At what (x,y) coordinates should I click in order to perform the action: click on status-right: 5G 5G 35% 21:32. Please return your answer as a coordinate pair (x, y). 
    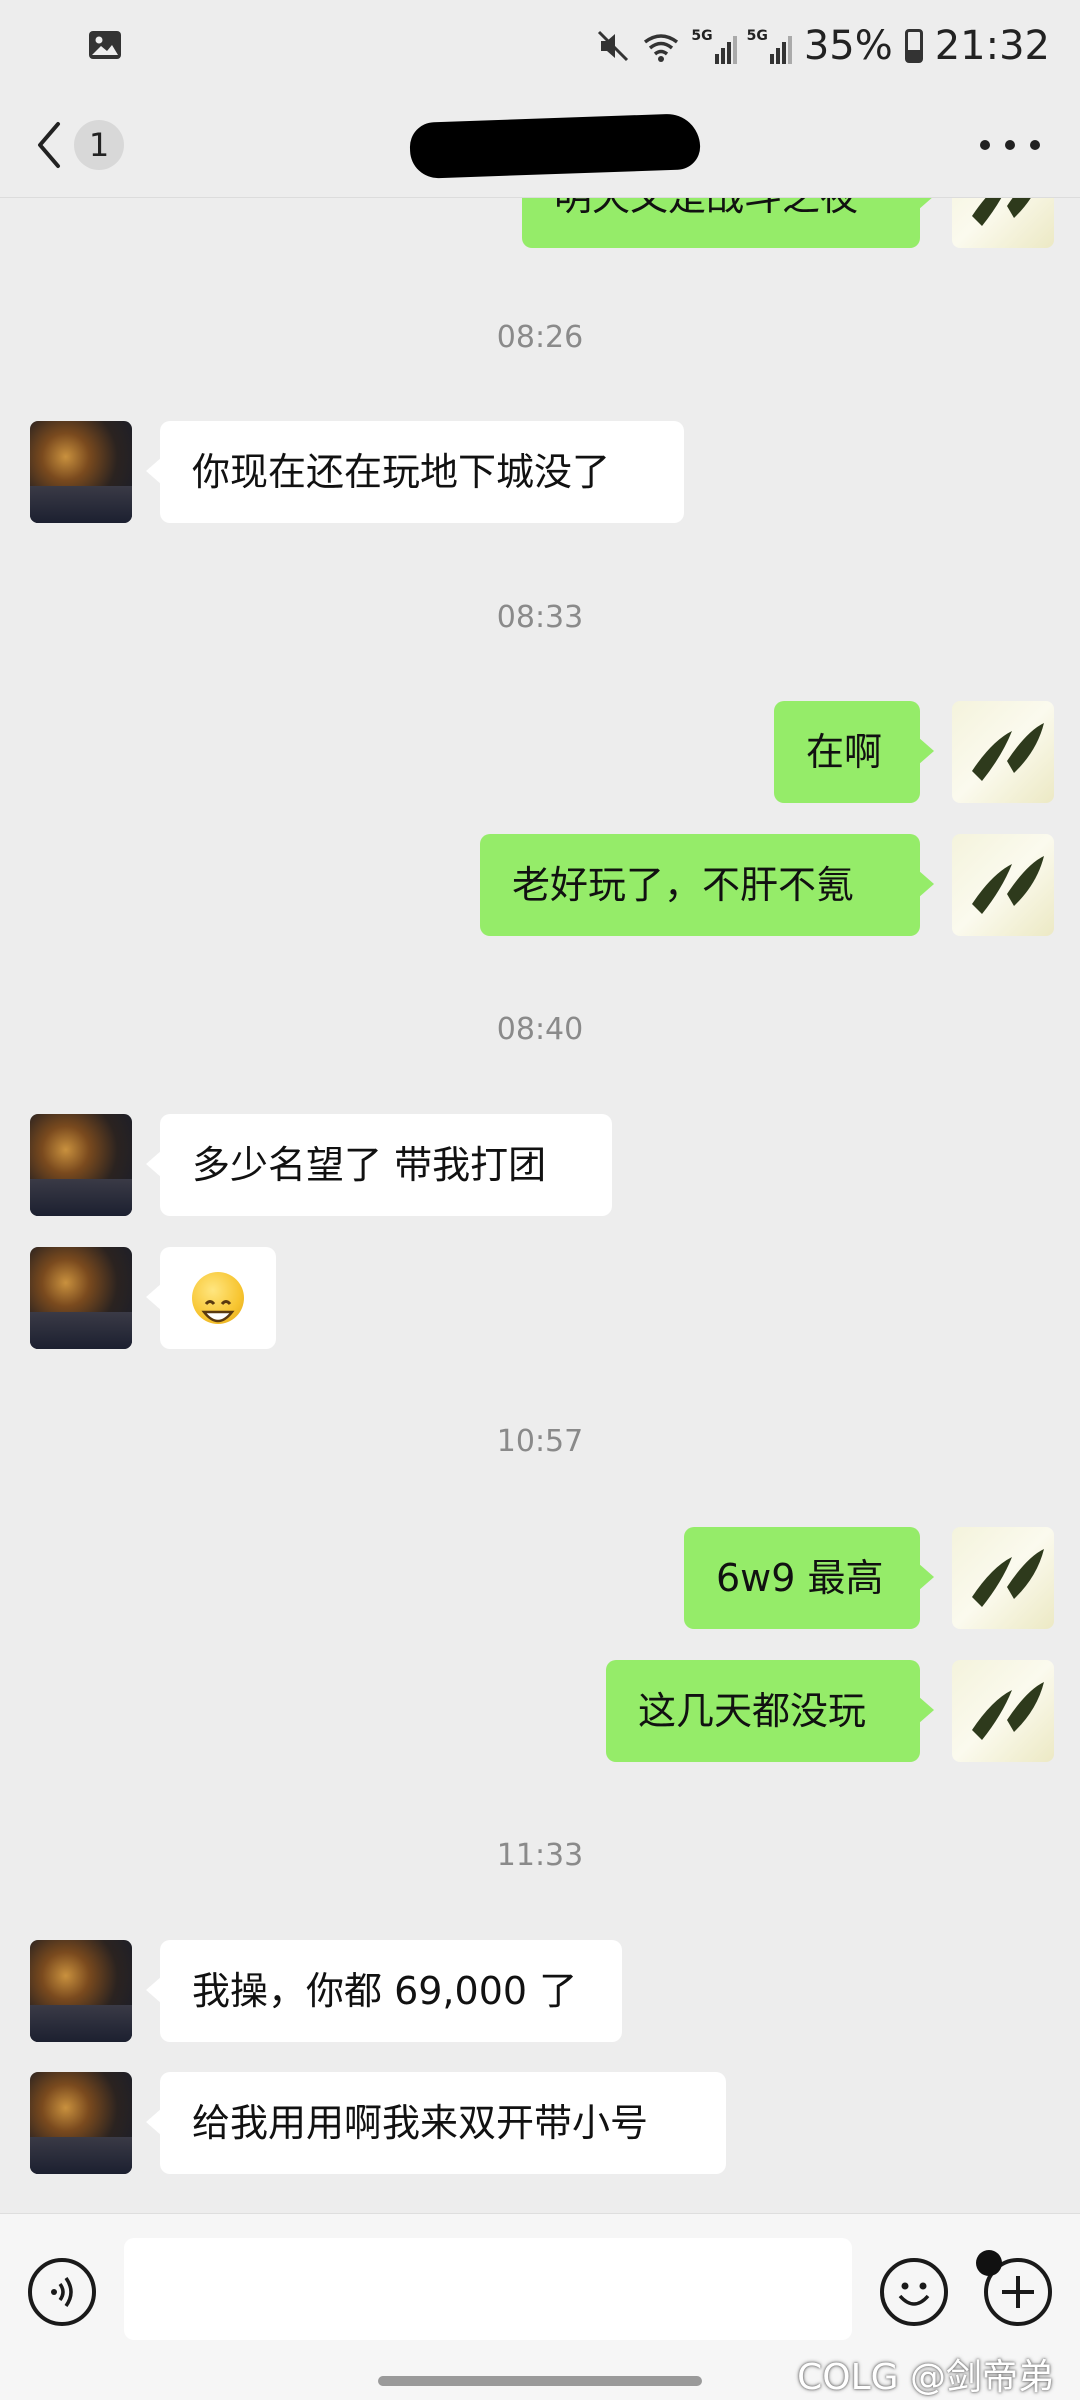
    Looking at the image, I should click on (822, 46).